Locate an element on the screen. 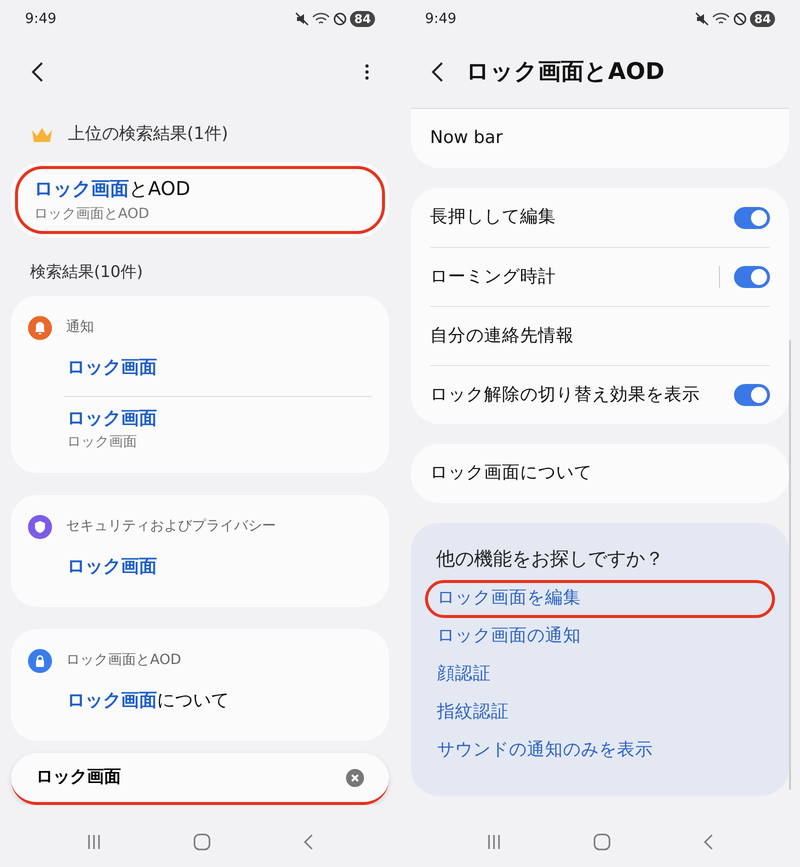 The image size is (800, 867). category-label: セキュリティおよびプライバシー is located at coordinates (171, 526).